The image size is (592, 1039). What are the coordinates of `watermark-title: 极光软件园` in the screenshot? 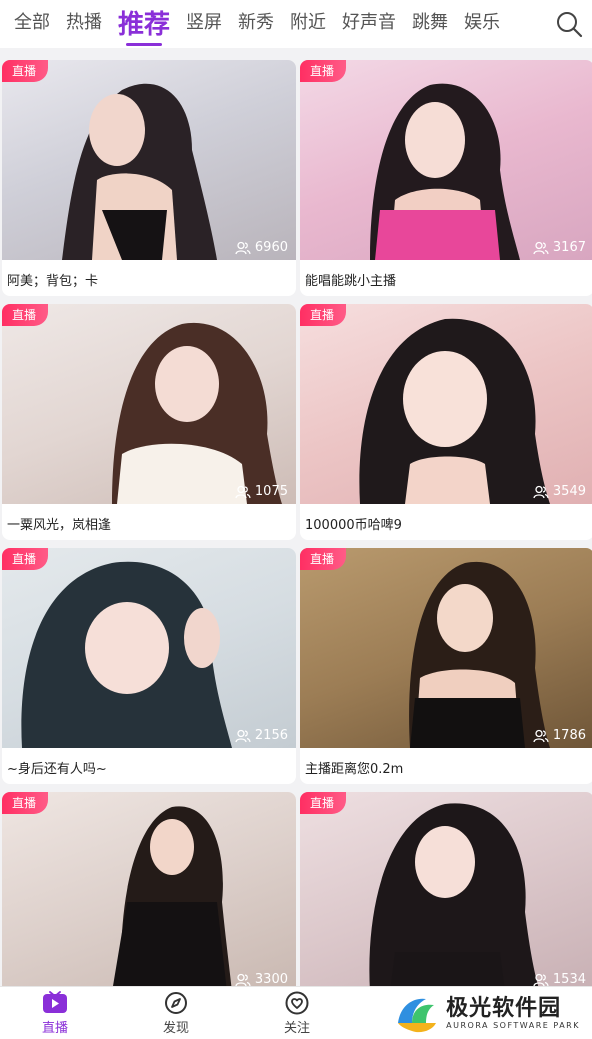 It's located at (504, 1008).